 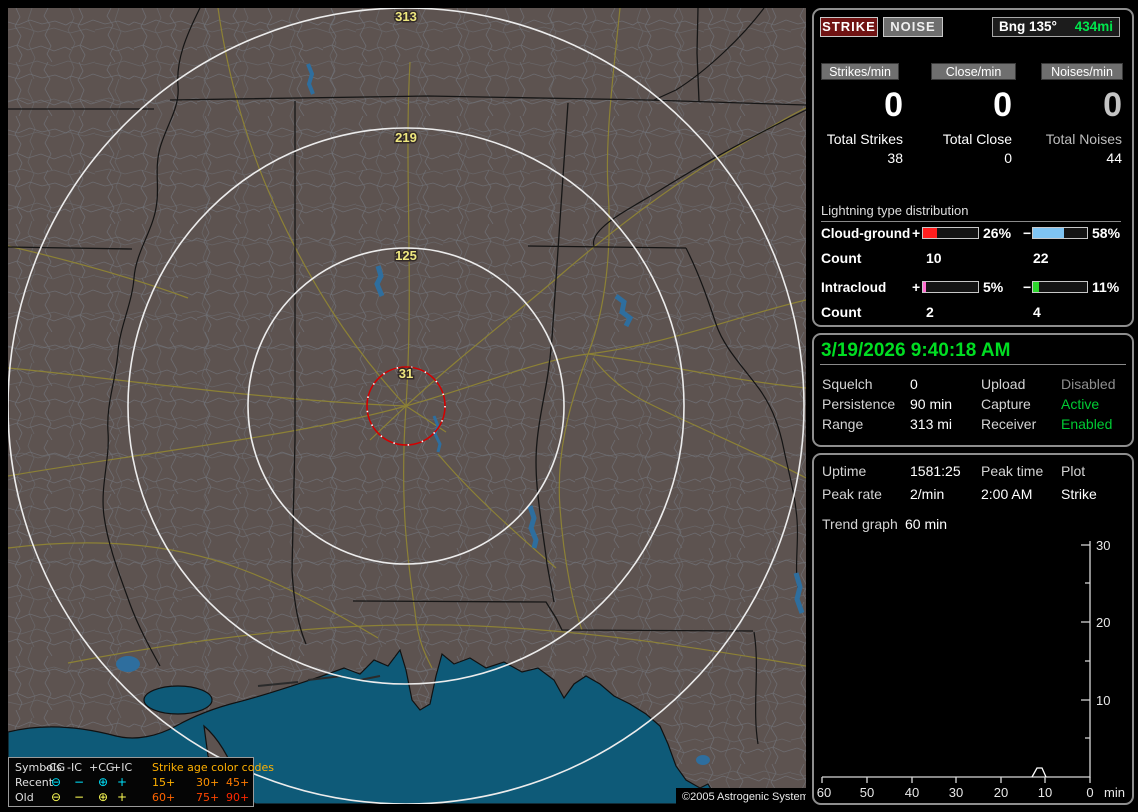 What do you see at coordinates (213, 767) in the screenshot?
I see `legend-age-header: Strike age color codes` at bounding box center [213, 767].